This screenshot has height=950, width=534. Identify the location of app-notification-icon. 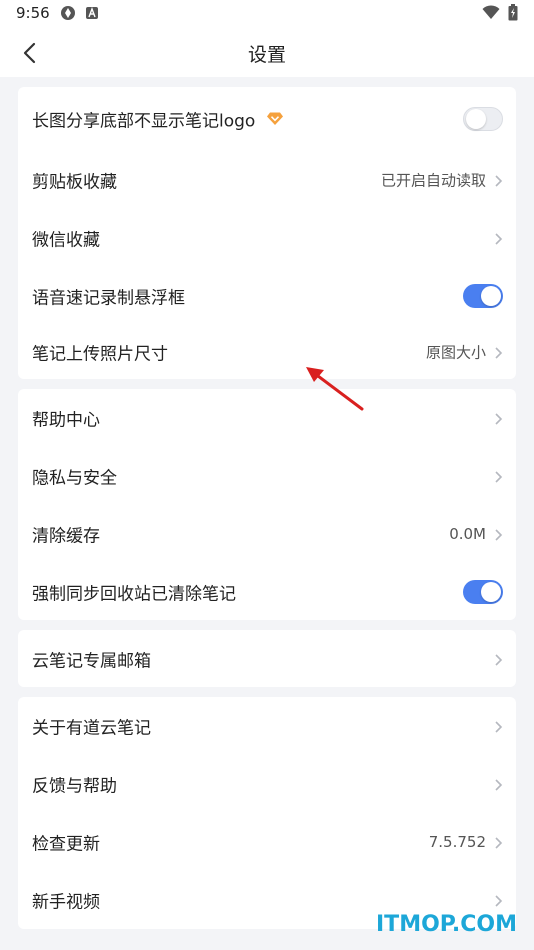
(68, 15).